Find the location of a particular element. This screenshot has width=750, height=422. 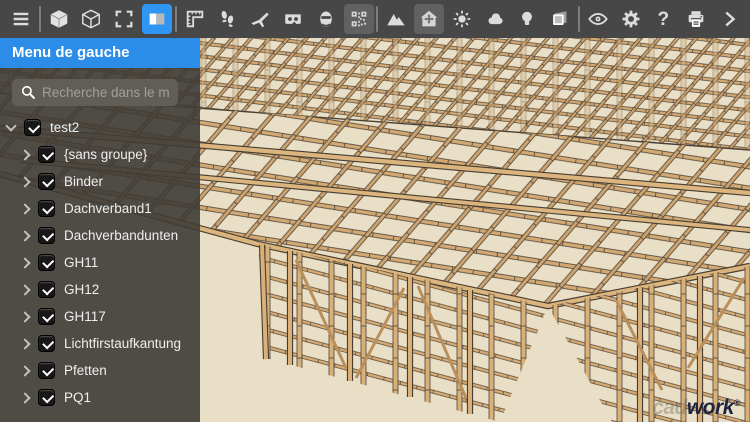

watermark-work: work is located at coordinates (710, 407).